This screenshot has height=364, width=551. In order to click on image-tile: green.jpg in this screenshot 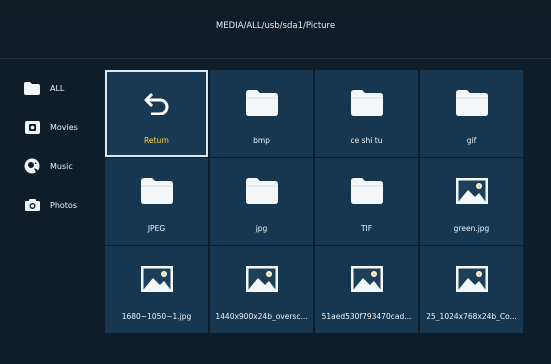, I will do `click(471, 201)`.